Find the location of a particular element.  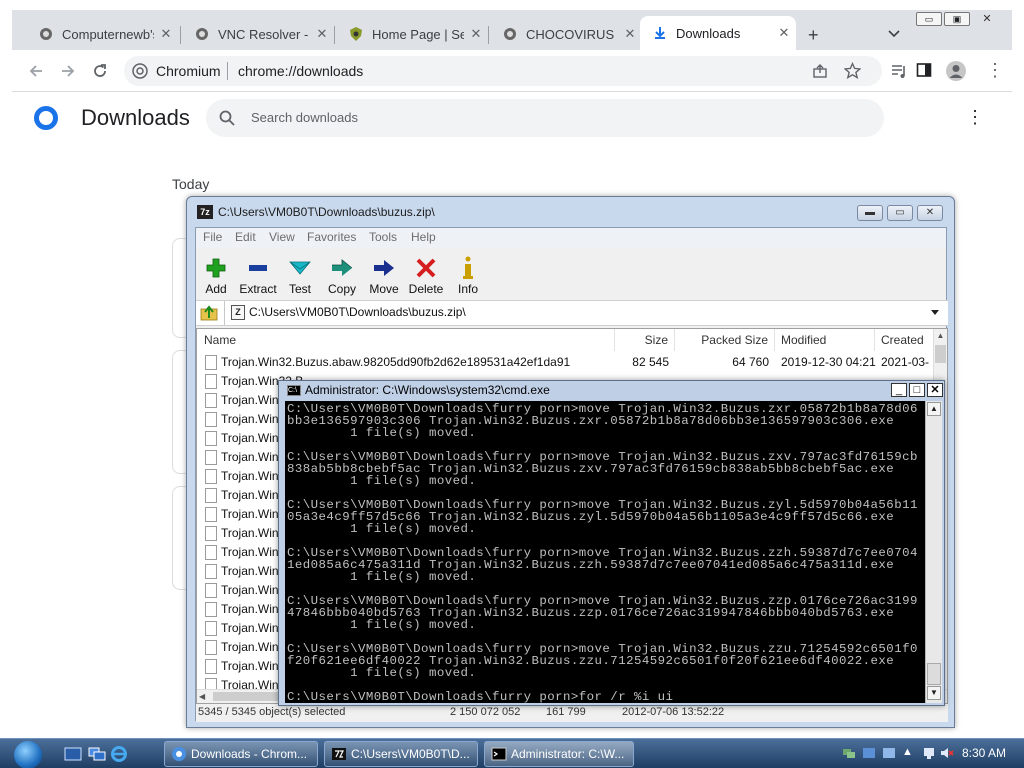

extract-button: Extract is located at coordinates (258, 275).